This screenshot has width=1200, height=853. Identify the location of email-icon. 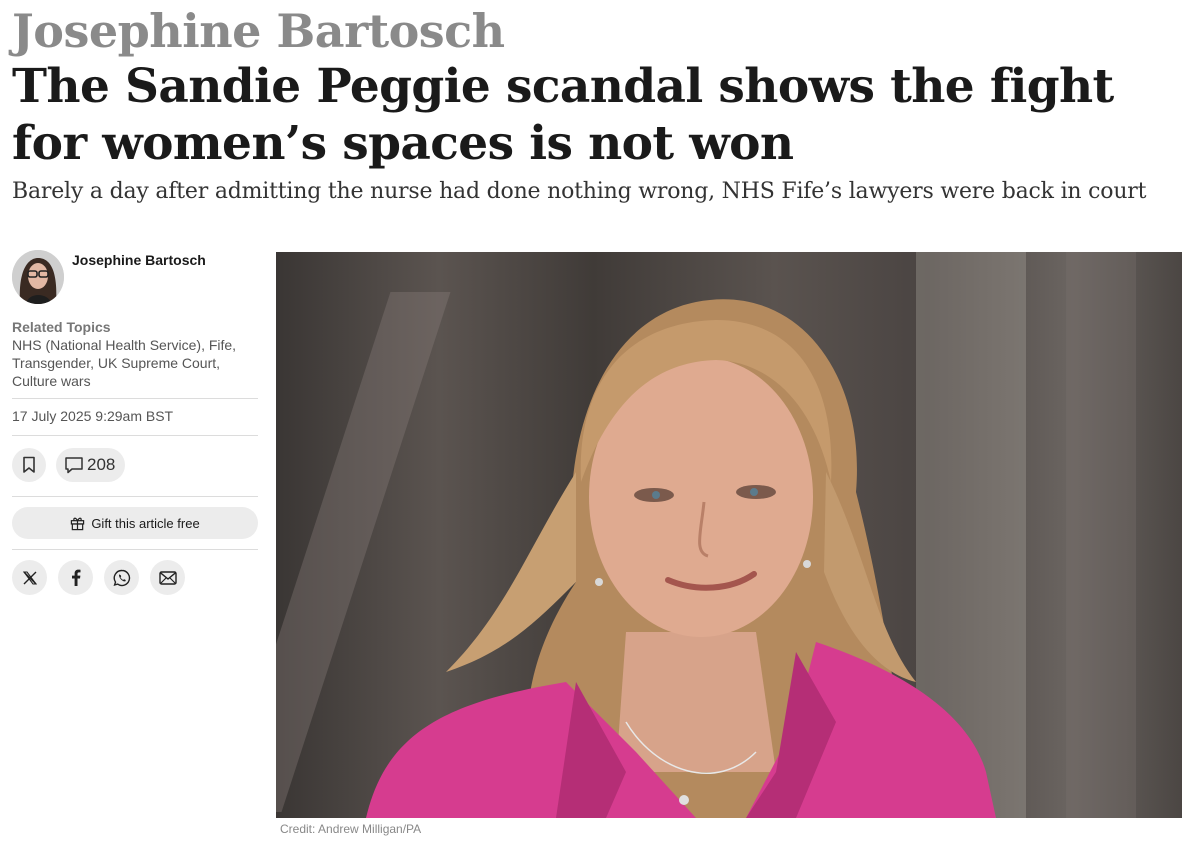
(167, 577).